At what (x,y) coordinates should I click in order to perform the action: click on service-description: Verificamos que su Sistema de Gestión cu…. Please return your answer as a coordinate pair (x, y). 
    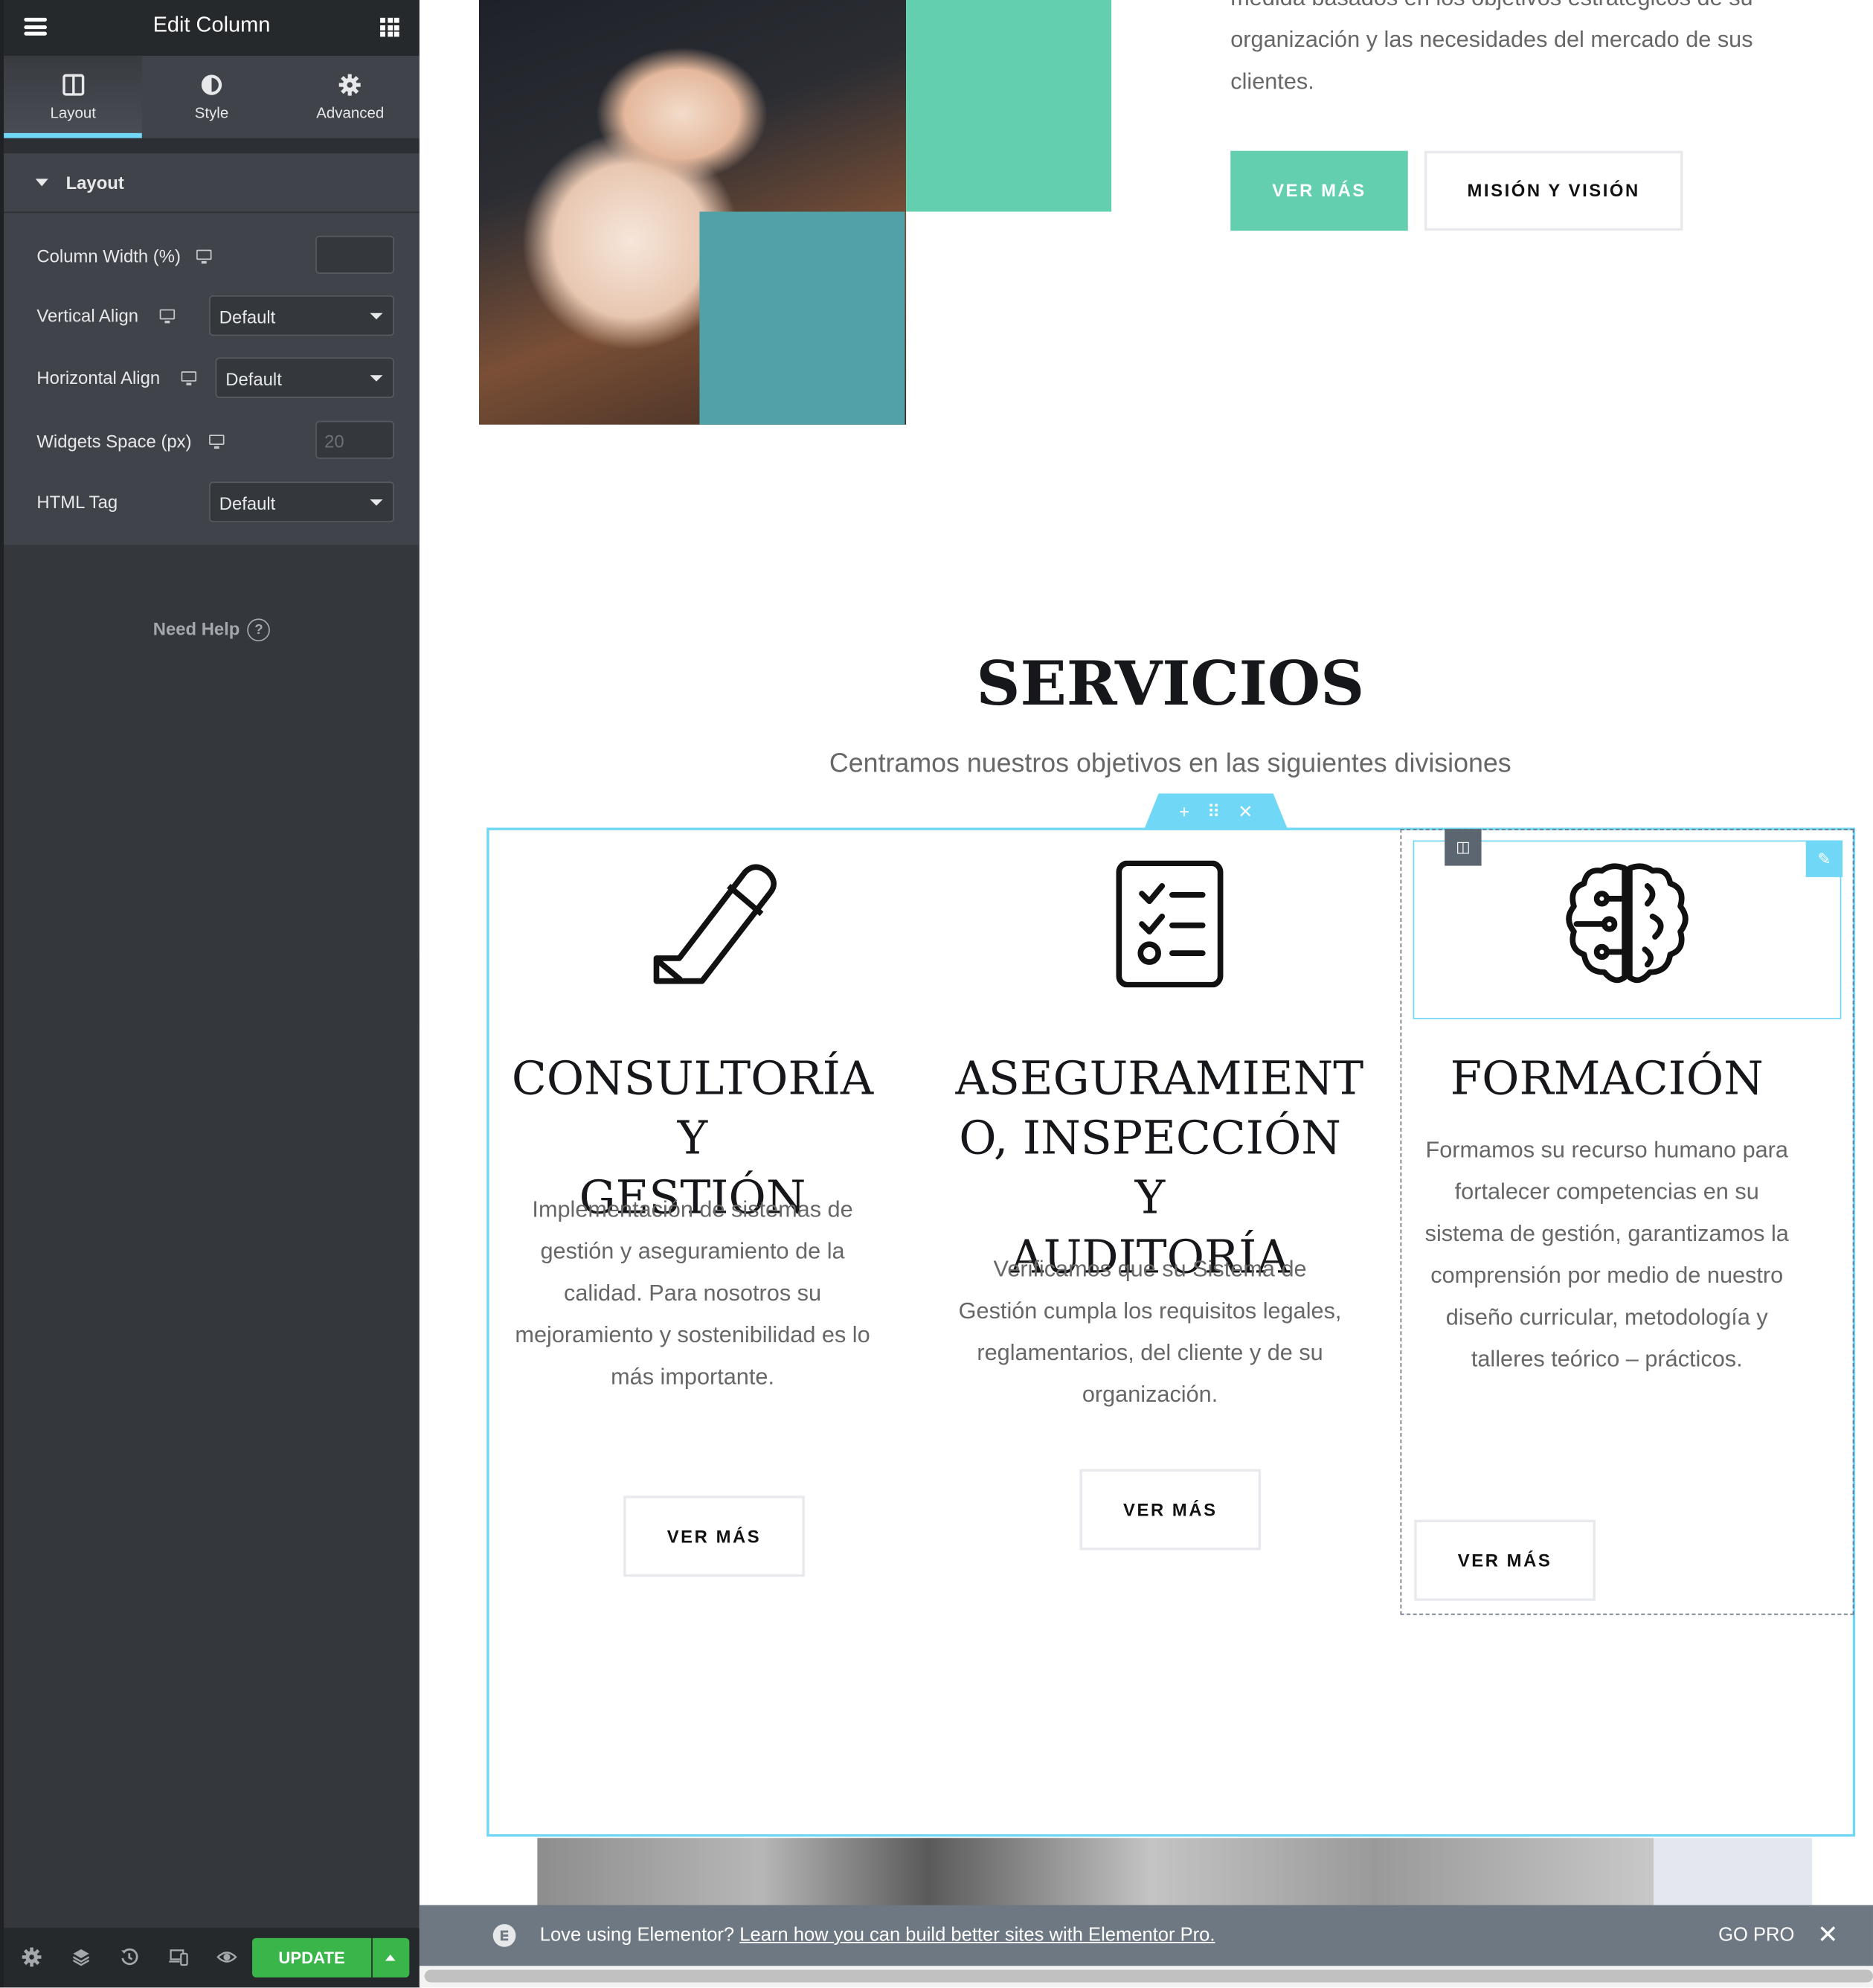
    Looking at the image, I should click on (1150, 1332).